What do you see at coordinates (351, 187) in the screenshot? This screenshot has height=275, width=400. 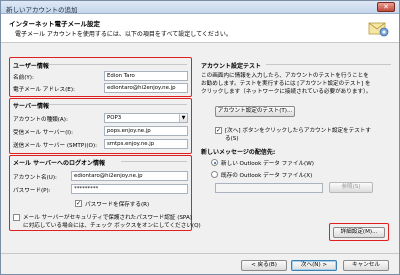 I see `browse-button: 参照(S)` at bounding box center [351, 187].